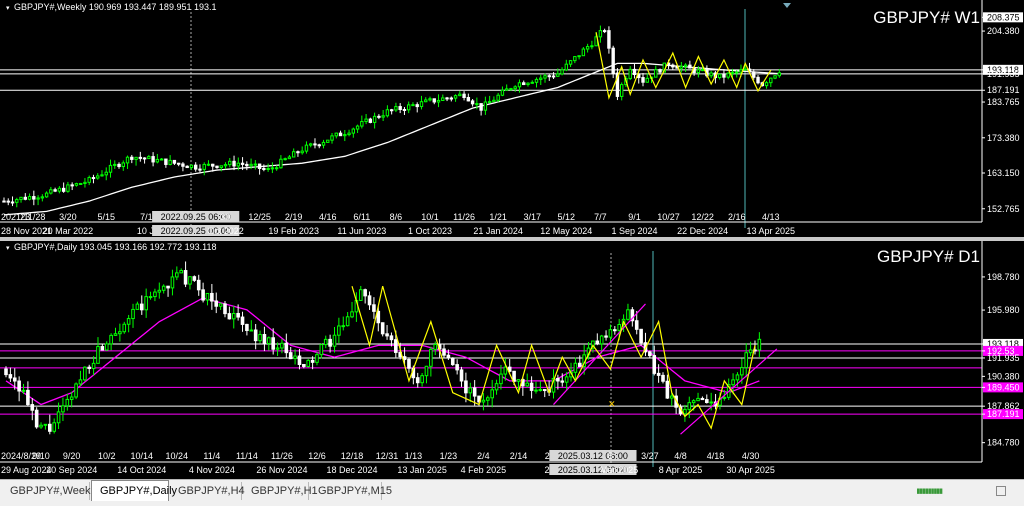 The image size is (1024, 506). What do you see at coordinates (566, 231) in the screenshot?
I see `date-label: 12 May 2024` at bounding box center [566, 231].